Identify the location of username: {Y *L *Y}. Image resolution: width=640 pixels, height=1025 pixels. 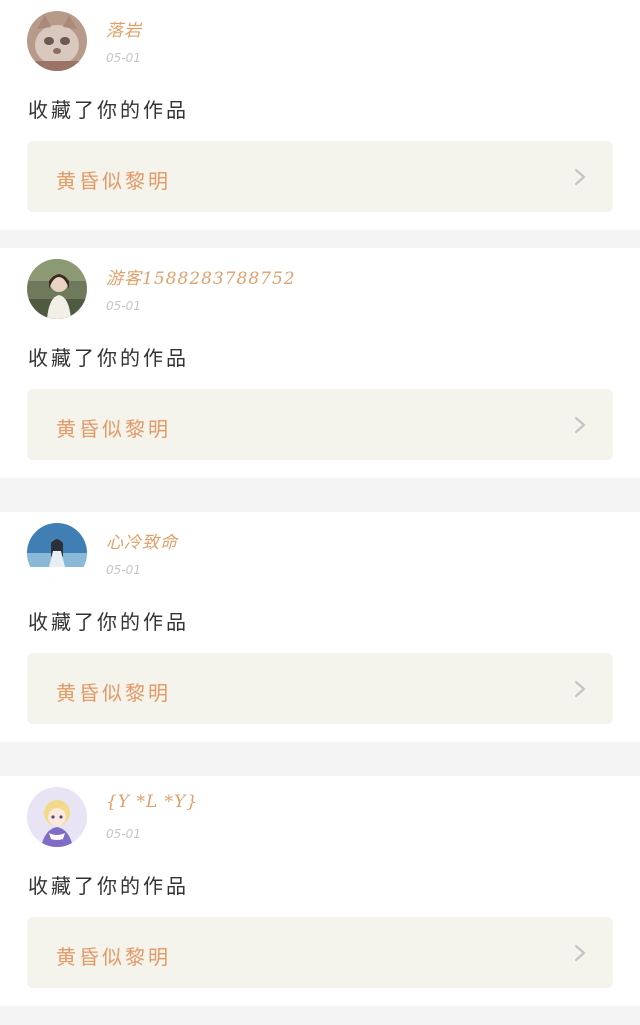
(152, 802).